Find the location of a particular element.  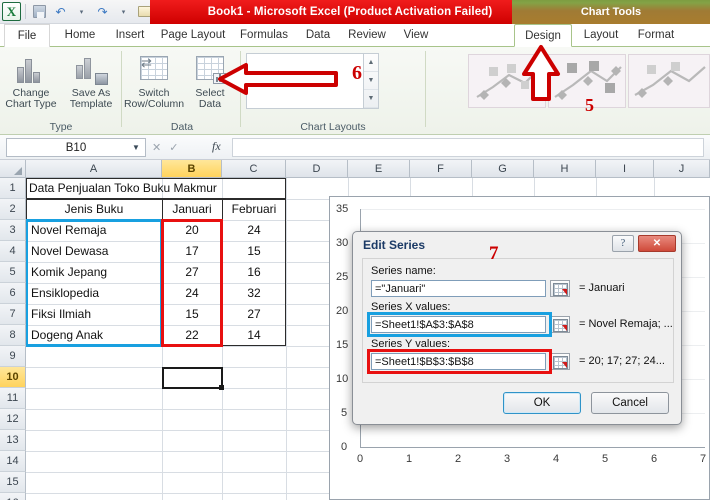

insert-function-icon: fx is located at coordinates (216, 146).